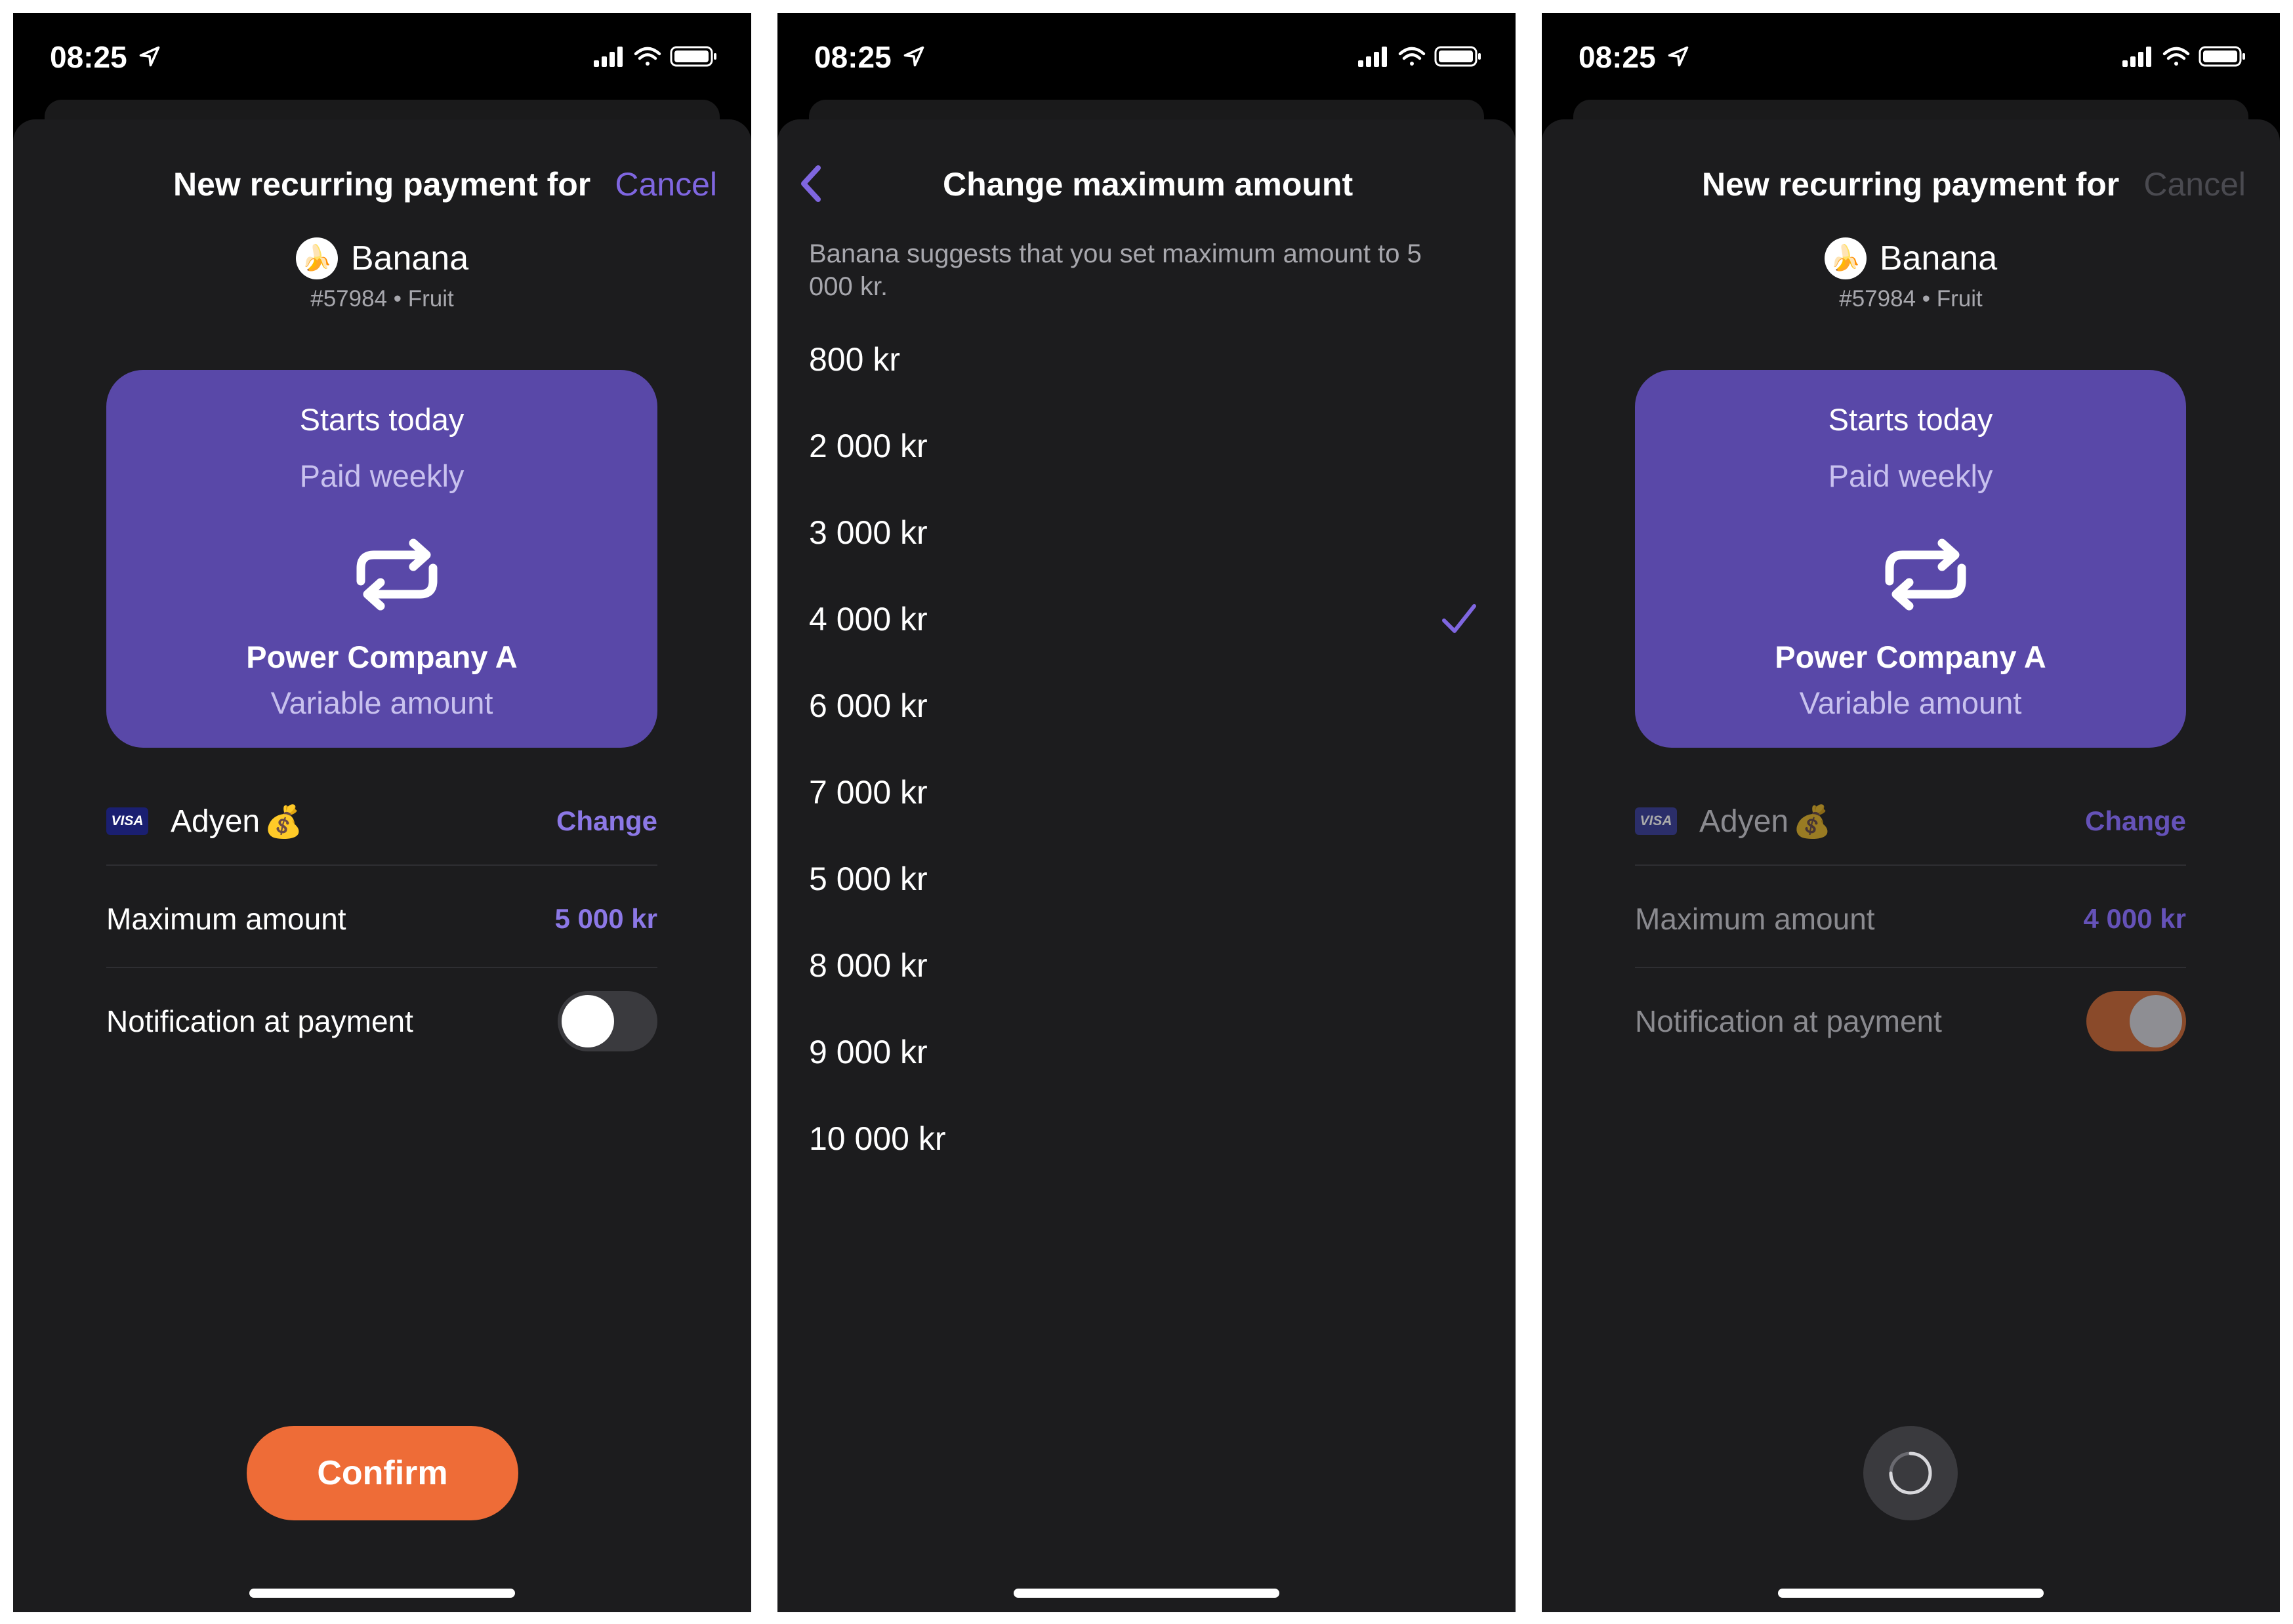  I want to click on amount-option-label: 800 kr, so click(855, 360).